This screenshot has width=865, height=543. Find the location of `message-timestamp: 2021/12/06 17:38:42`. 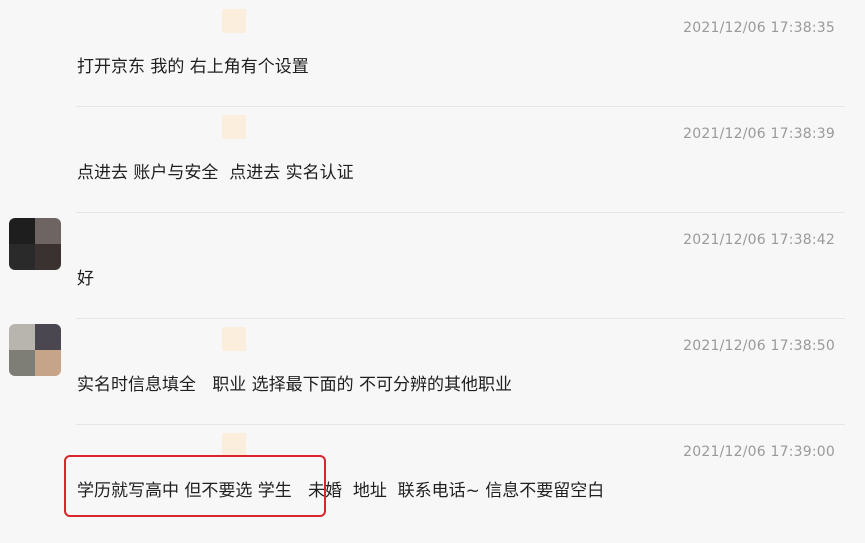

message-timestamp: 2021/12/06 17:38:42 is located at coordinates (759, 240).